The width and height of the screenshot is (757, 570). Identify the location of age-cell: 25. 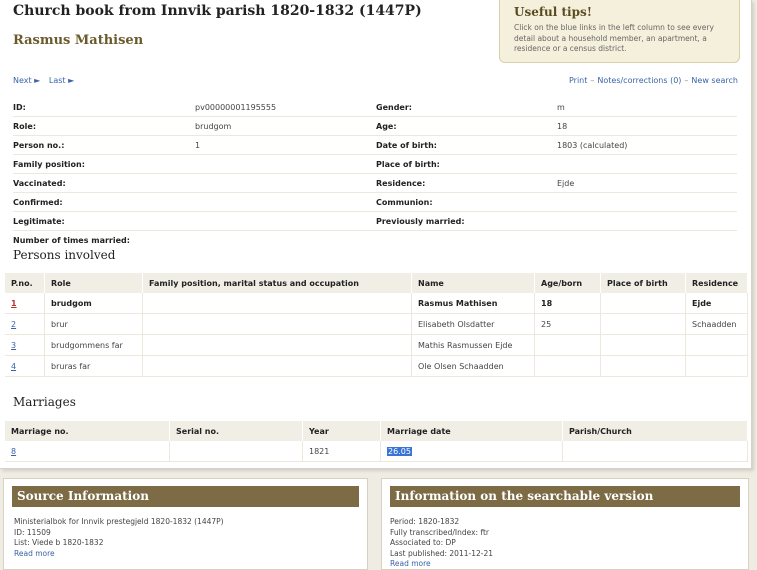
(567, 324).